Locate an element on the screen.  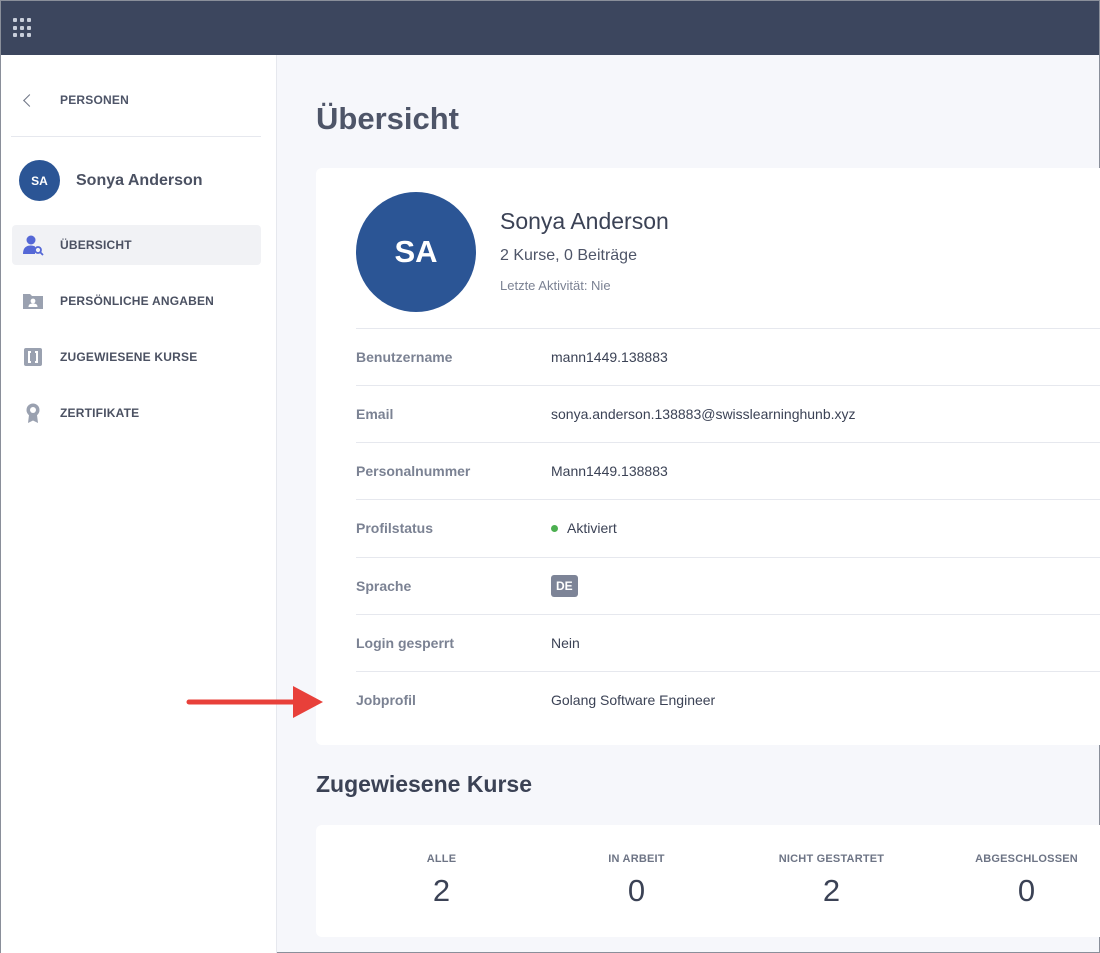
sidebar-divider is located at coordinates (136, 136).